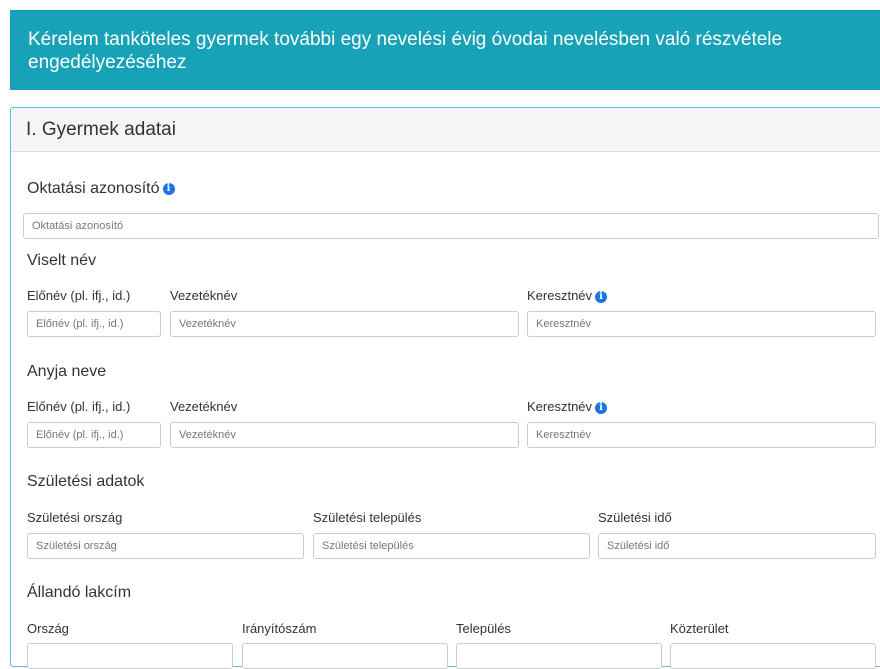  Describe the element at coordinates (130, 656) in the screenshot. I see `lakcim-orszag-input` at that location.